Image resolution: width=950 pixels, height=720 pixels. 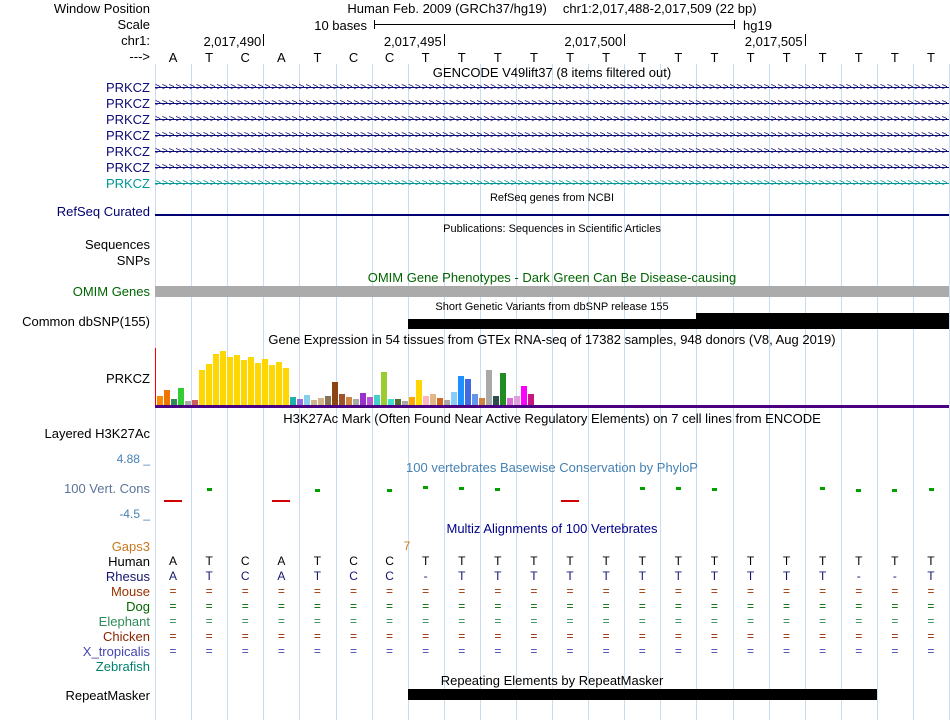 I want to click on multiz-species-label: X_tropicalis, so click(x=75, y=651).